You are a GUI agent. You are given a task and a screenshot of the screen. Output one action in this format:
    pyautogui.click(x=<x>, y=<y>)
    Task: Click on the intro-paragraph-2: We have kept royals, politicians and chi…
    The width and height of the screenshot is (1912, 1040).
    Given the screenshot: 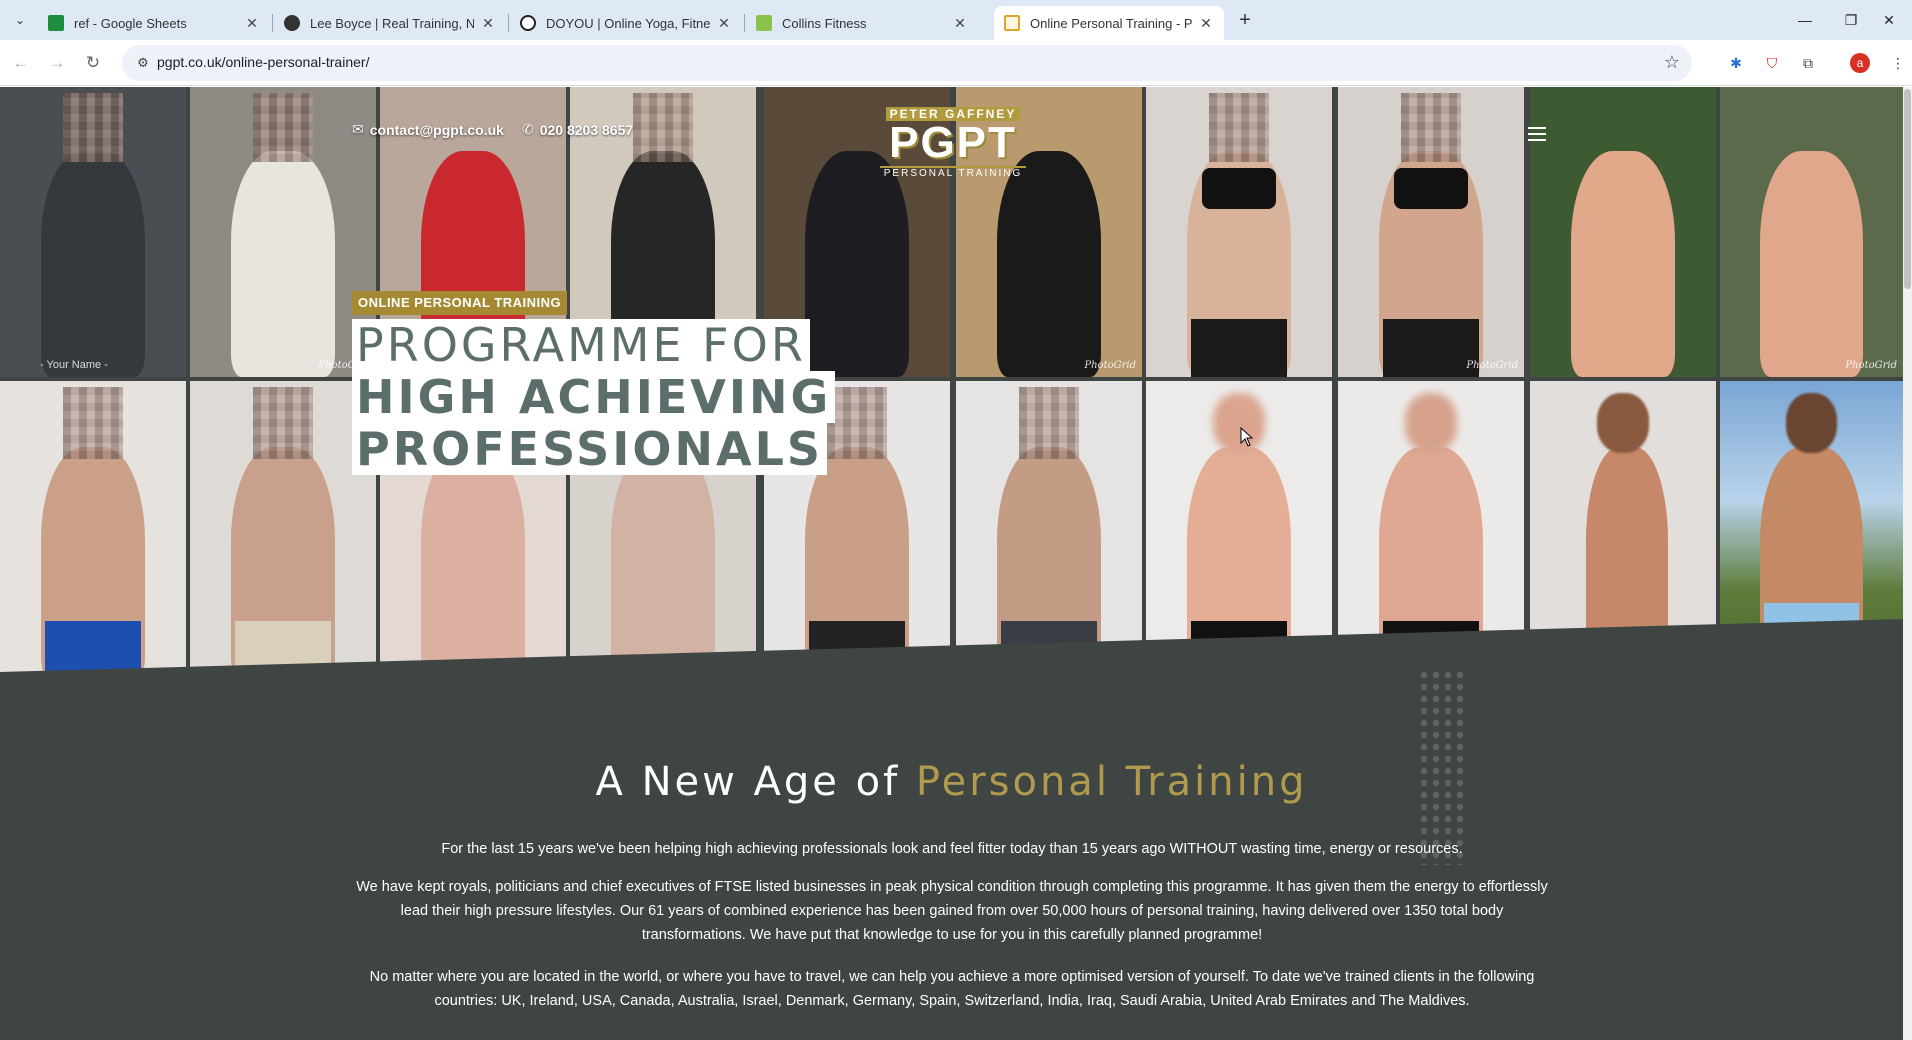 What is the action you would take?
    pyautogui.click(x=952, y=911)
    